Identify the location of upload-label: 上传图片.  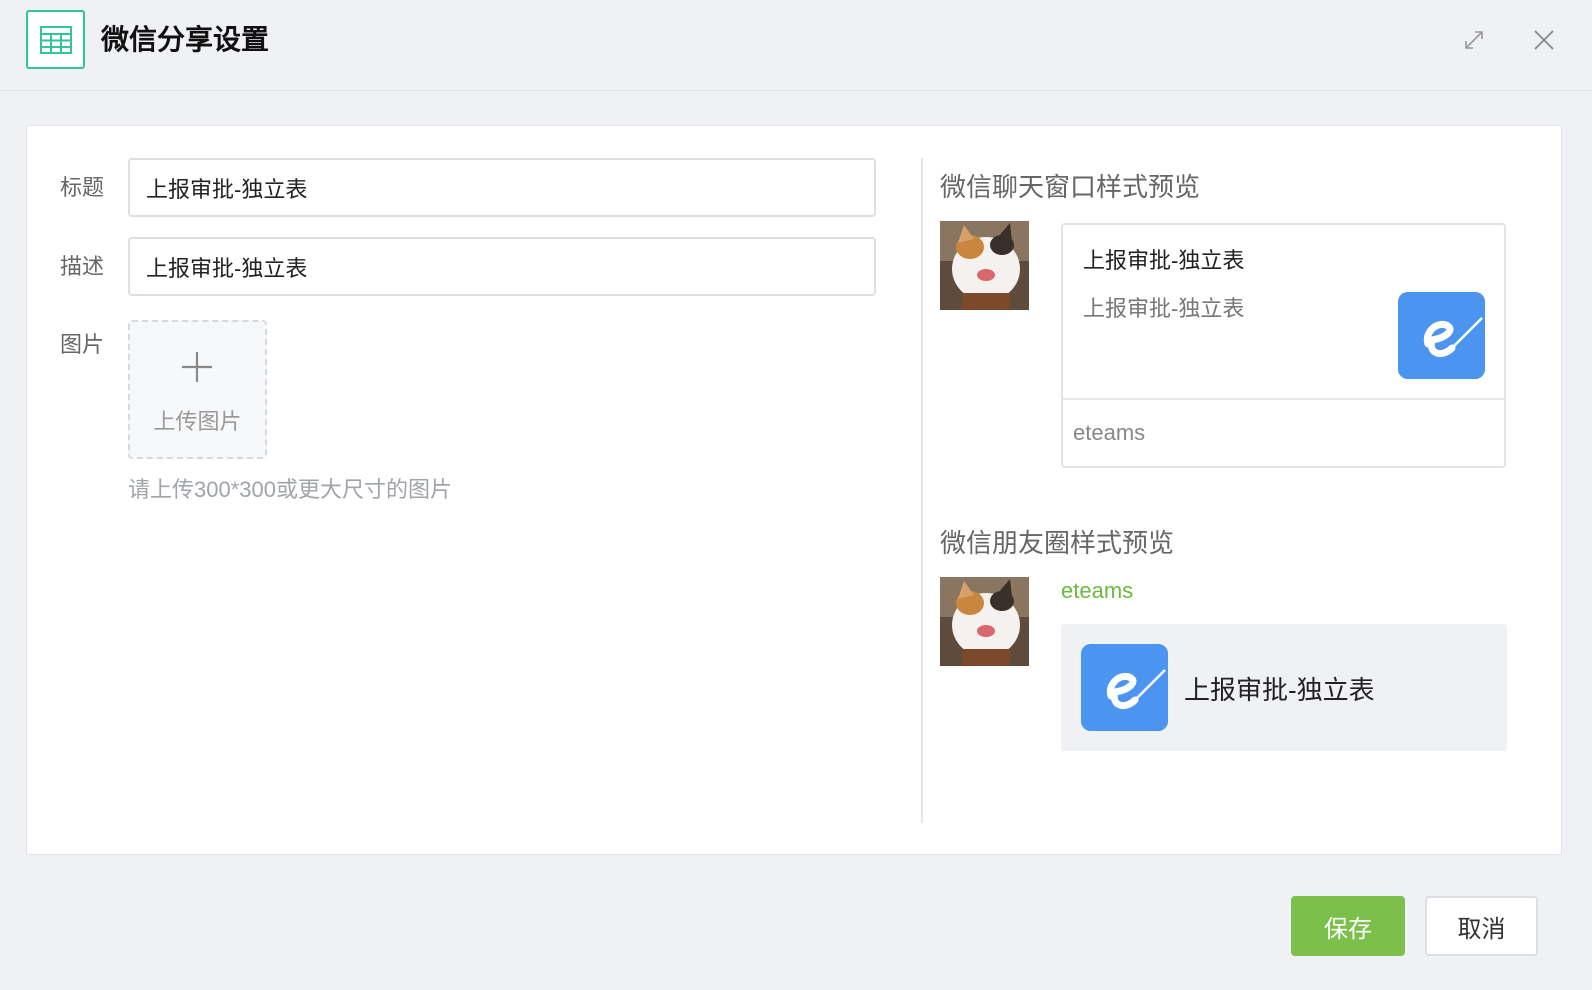
(197, 421).